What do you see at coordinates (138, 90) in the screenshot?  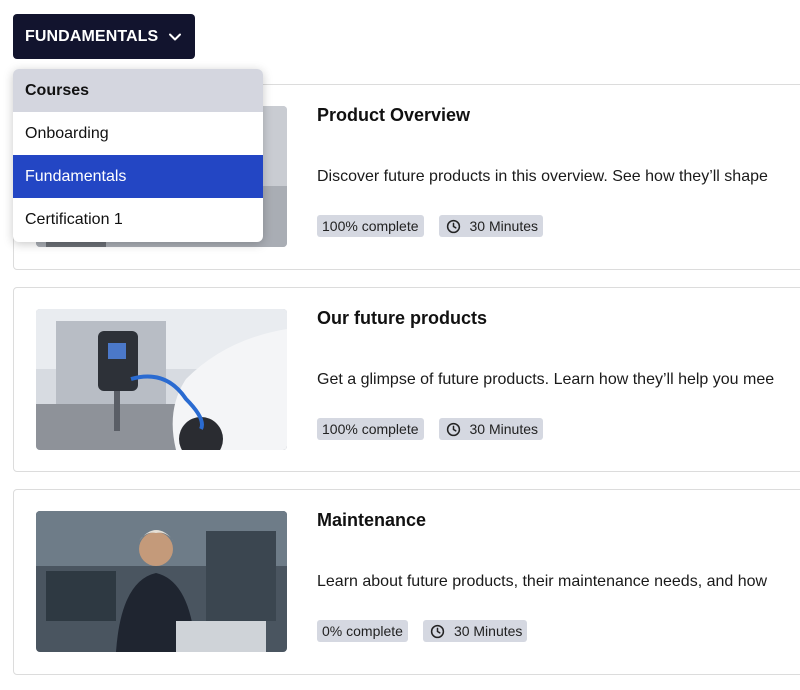 I see `dropdown-header: Courses` at bounding box center [138, 90].